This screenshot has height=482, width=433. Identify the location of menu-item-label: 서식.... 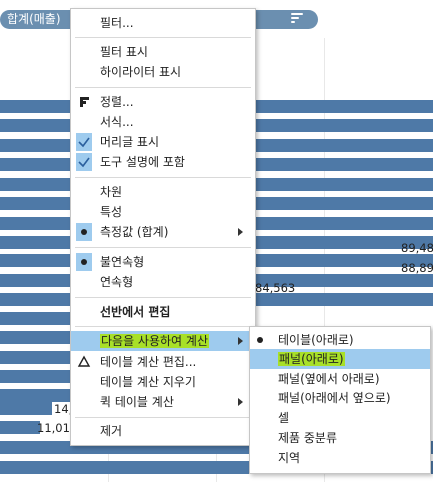
(117, 122).